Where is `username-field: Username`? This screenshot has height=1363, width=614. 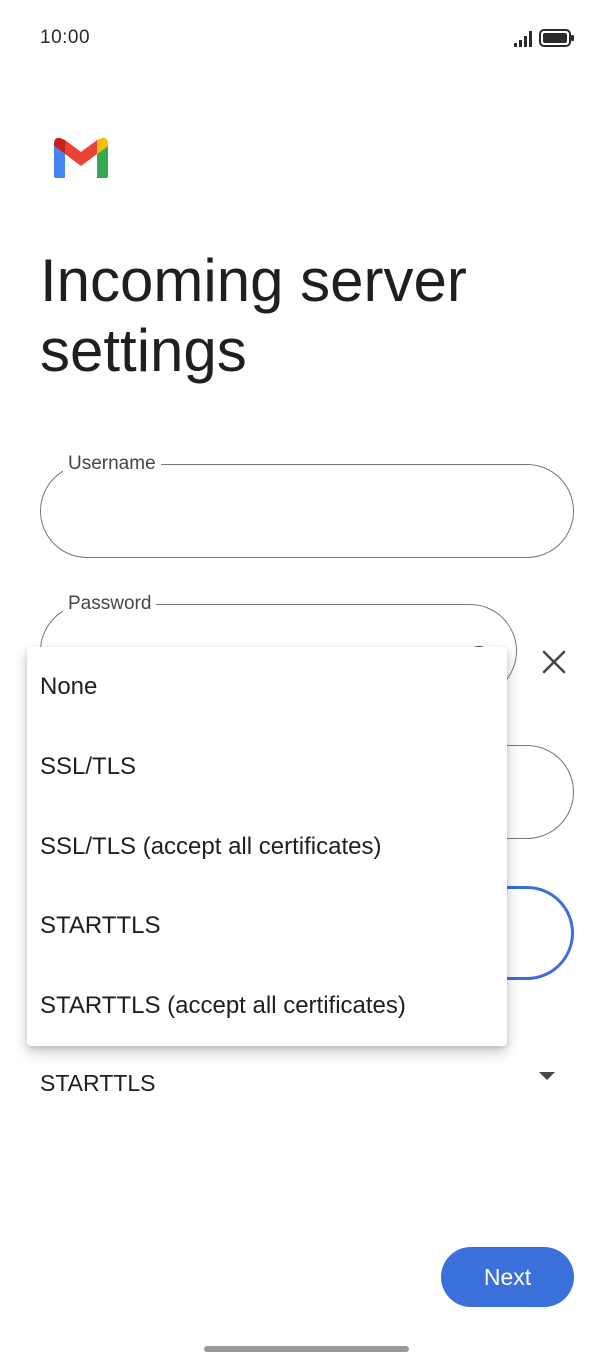 username-field: Username is located at coordinates (307, 505).